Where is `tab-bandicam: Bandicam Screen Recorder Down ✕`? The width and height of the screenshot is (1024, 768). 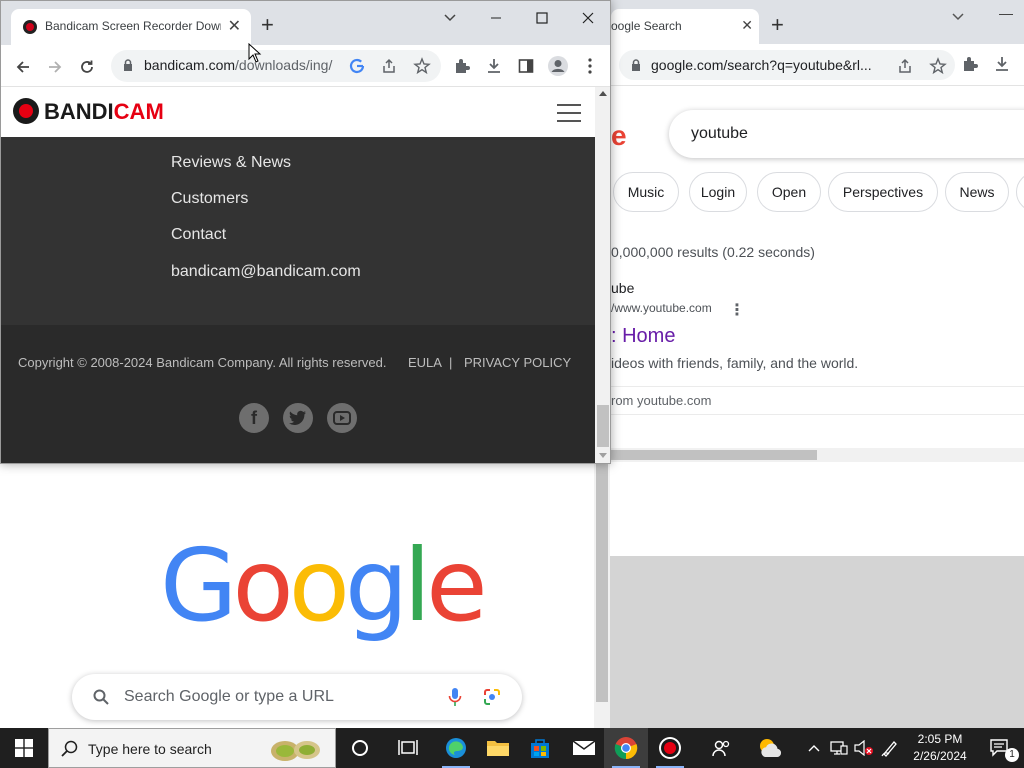 tab-bandicam: Bandicam Screen Recorder Down ✕ is located at coordinates (131, 27).